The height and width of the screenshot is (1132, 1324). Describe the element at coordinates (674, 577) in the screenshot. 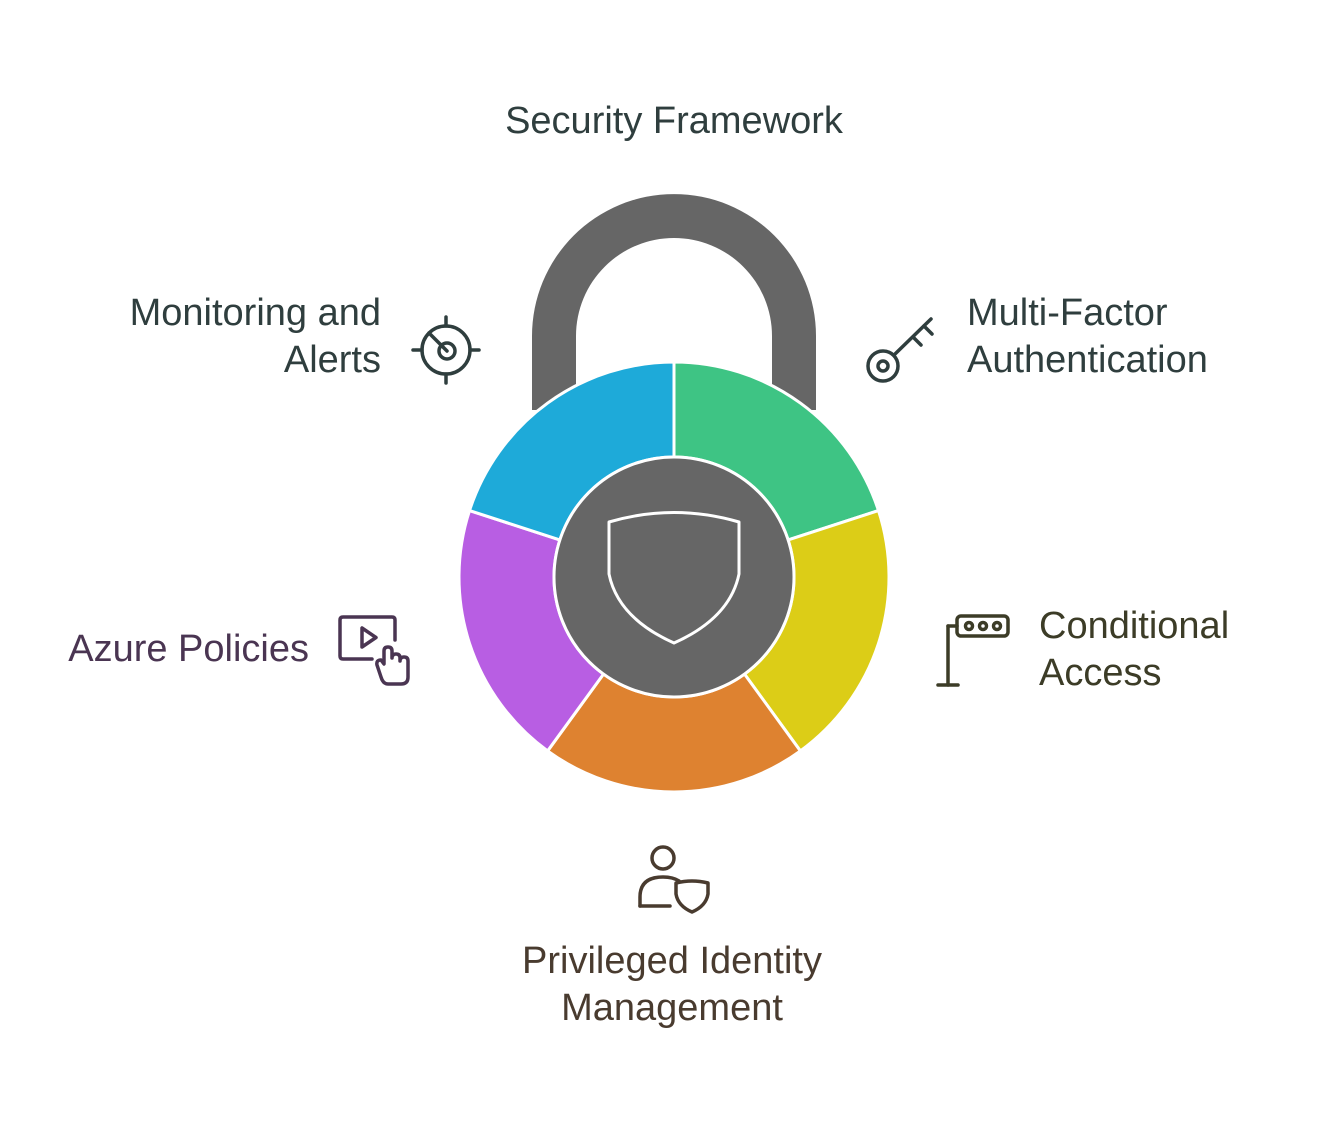

I see `lock-core` at that location.